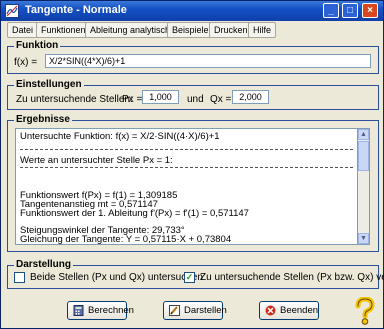 Image resolution: width=384 pixels, height=329 pixels. Describe the element at coordinates (37, 45) in the screenshot. I see `funktion-legend: Funktion` at that location.